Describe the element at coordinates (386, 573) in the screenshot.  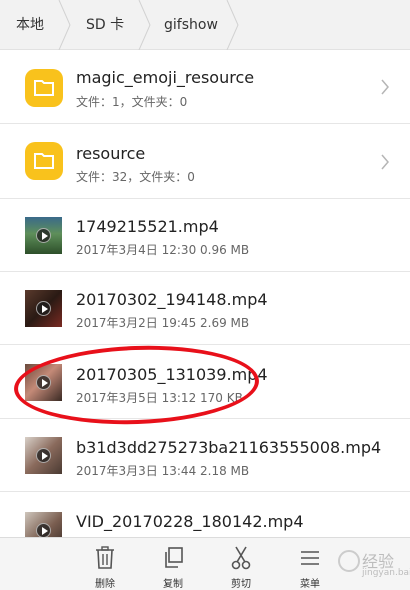
I see `watermark-subtext: jingyan.baidu.com` at that location.